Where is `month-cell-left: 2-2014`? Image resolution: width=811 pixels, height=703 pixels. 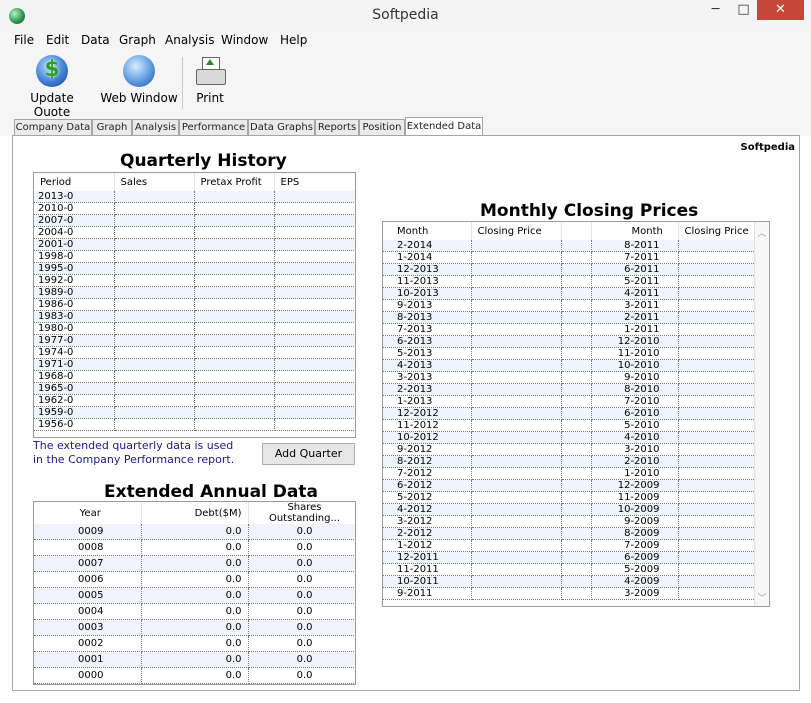
month-cell-left: 2-2014 is located at coordinates (427, 246).